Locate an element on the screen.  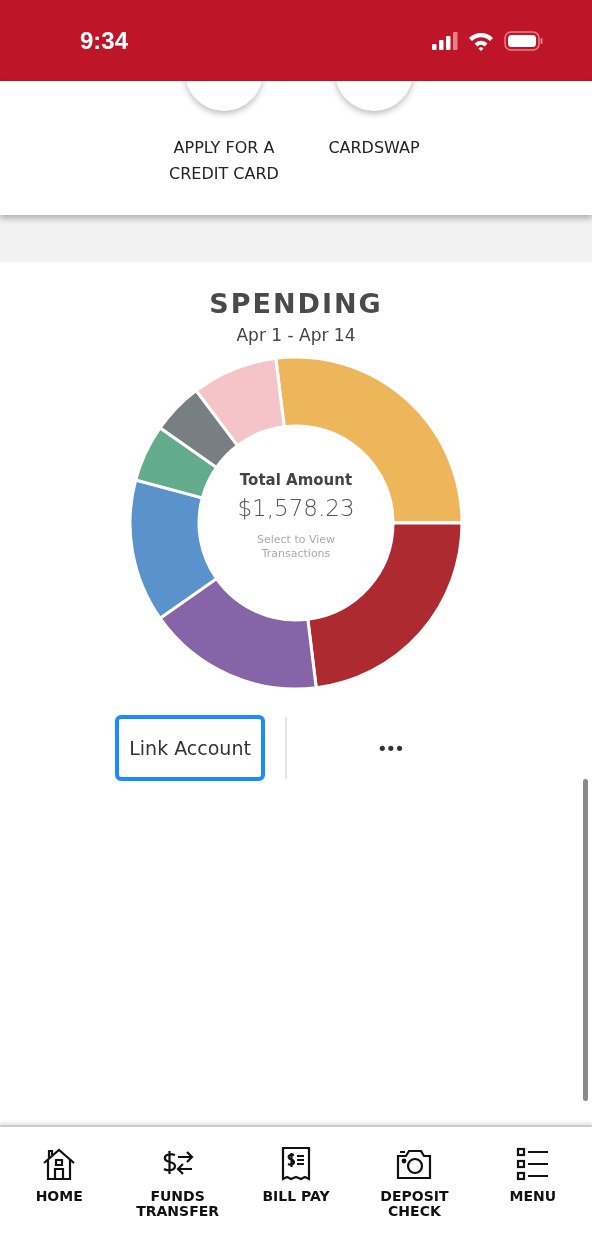
section-title: SPENDING is located at coordinates (296, 303).